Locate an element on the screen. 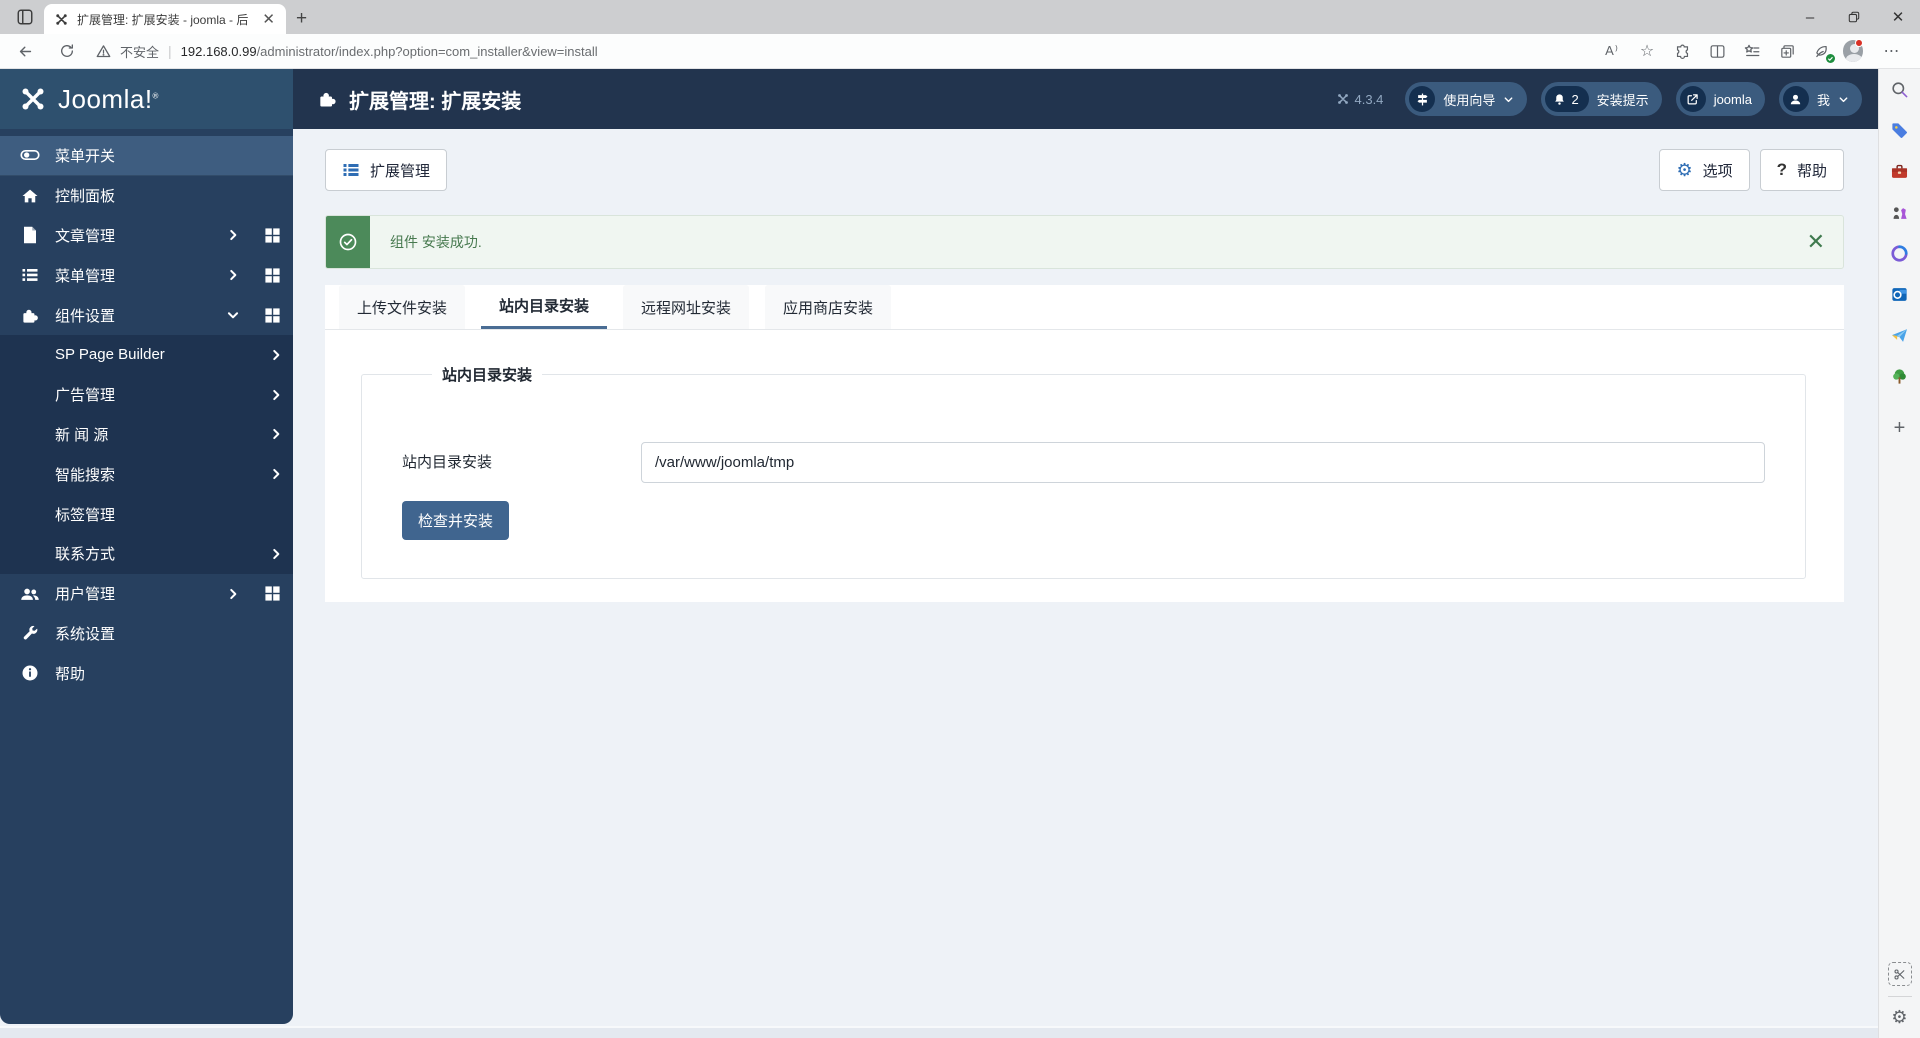 The width and height of the screenshot is (1920, 1038). sidebar-item-label: 用户管理 is located at coordinates (85, 595).